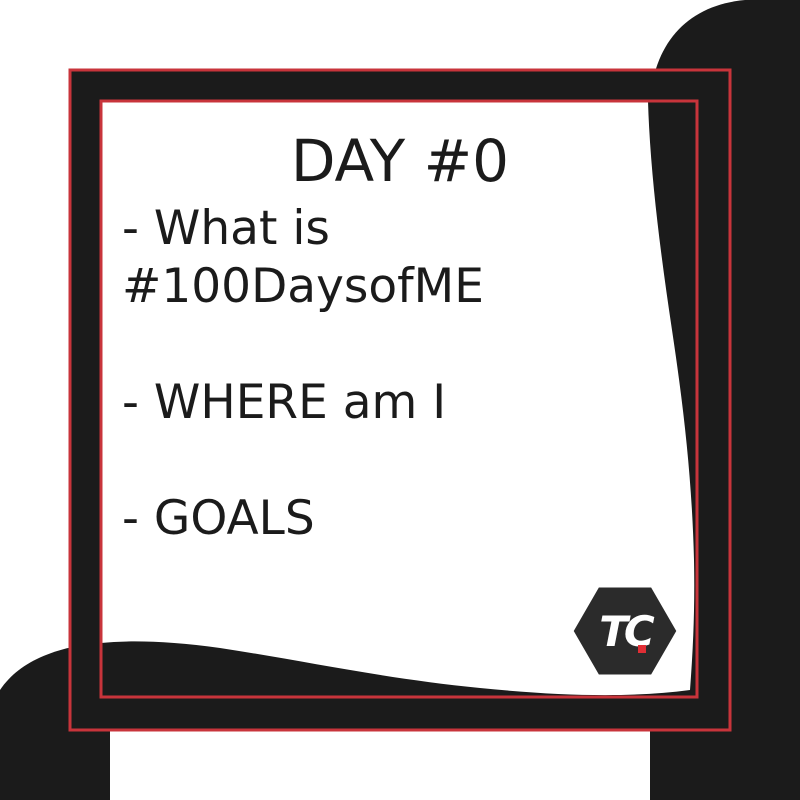 Image resolution: width=800 pixels, height=800 pixels. What do you see at coordinates (642, 649) in the screenshot?
I see `logo-red-dot` at bounding box center [642, 649].